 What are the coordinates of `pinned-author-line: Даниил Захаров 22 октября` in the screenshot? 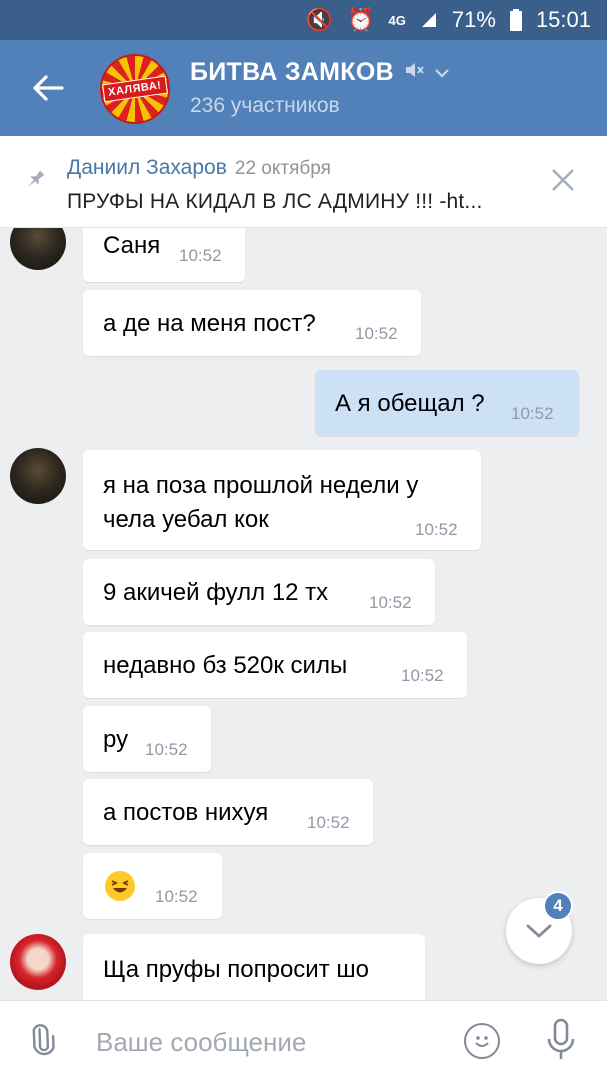 It's located at (199, 168).